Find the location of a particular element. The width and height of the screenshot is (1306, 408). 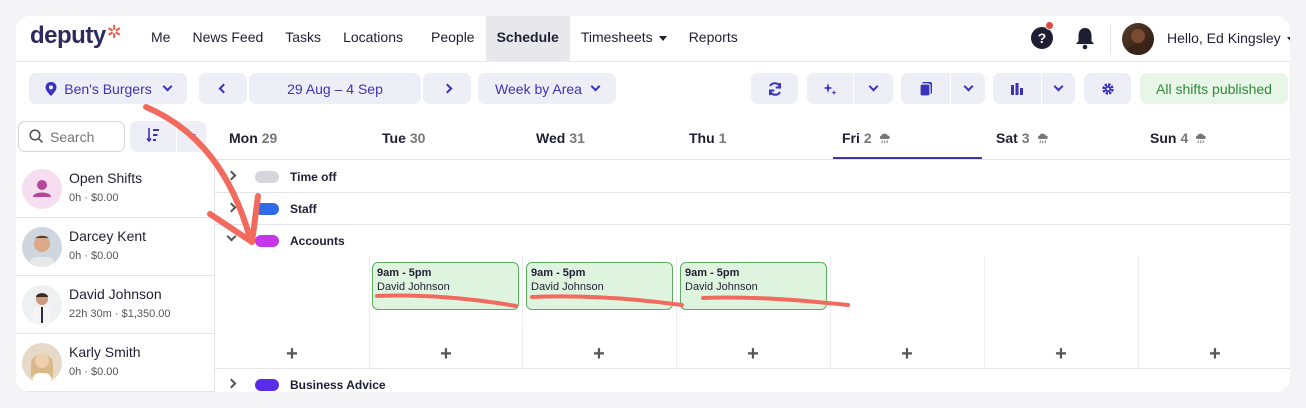

notification-dot is located at coordinates (1049, 25).